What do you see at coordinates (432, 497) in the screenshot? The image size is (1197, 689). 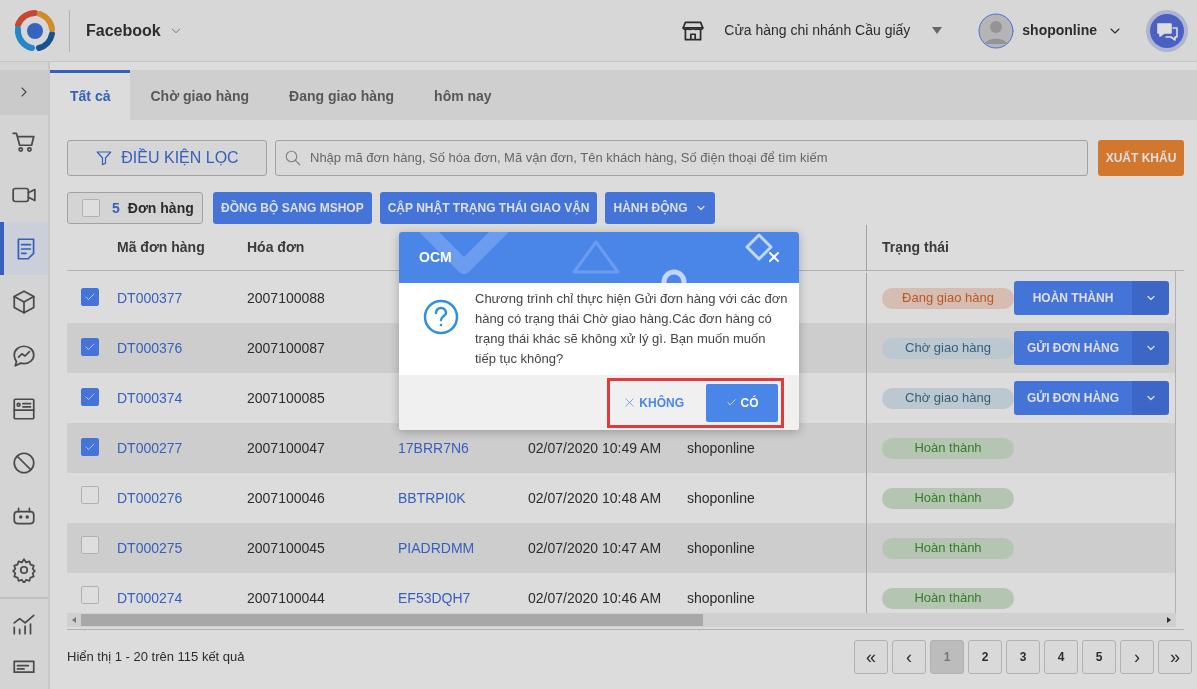 I see `tracking-link: BBTRPI0K` at bounding box center [432, 497].